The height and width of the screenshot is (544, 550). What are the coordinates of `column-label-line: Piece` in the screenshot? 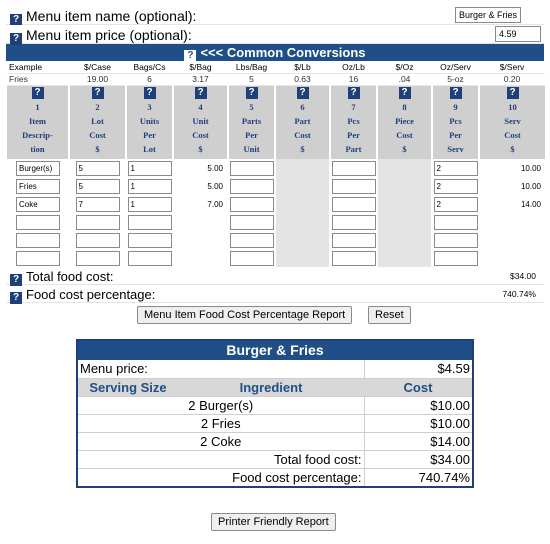 It's located at (404, 121).